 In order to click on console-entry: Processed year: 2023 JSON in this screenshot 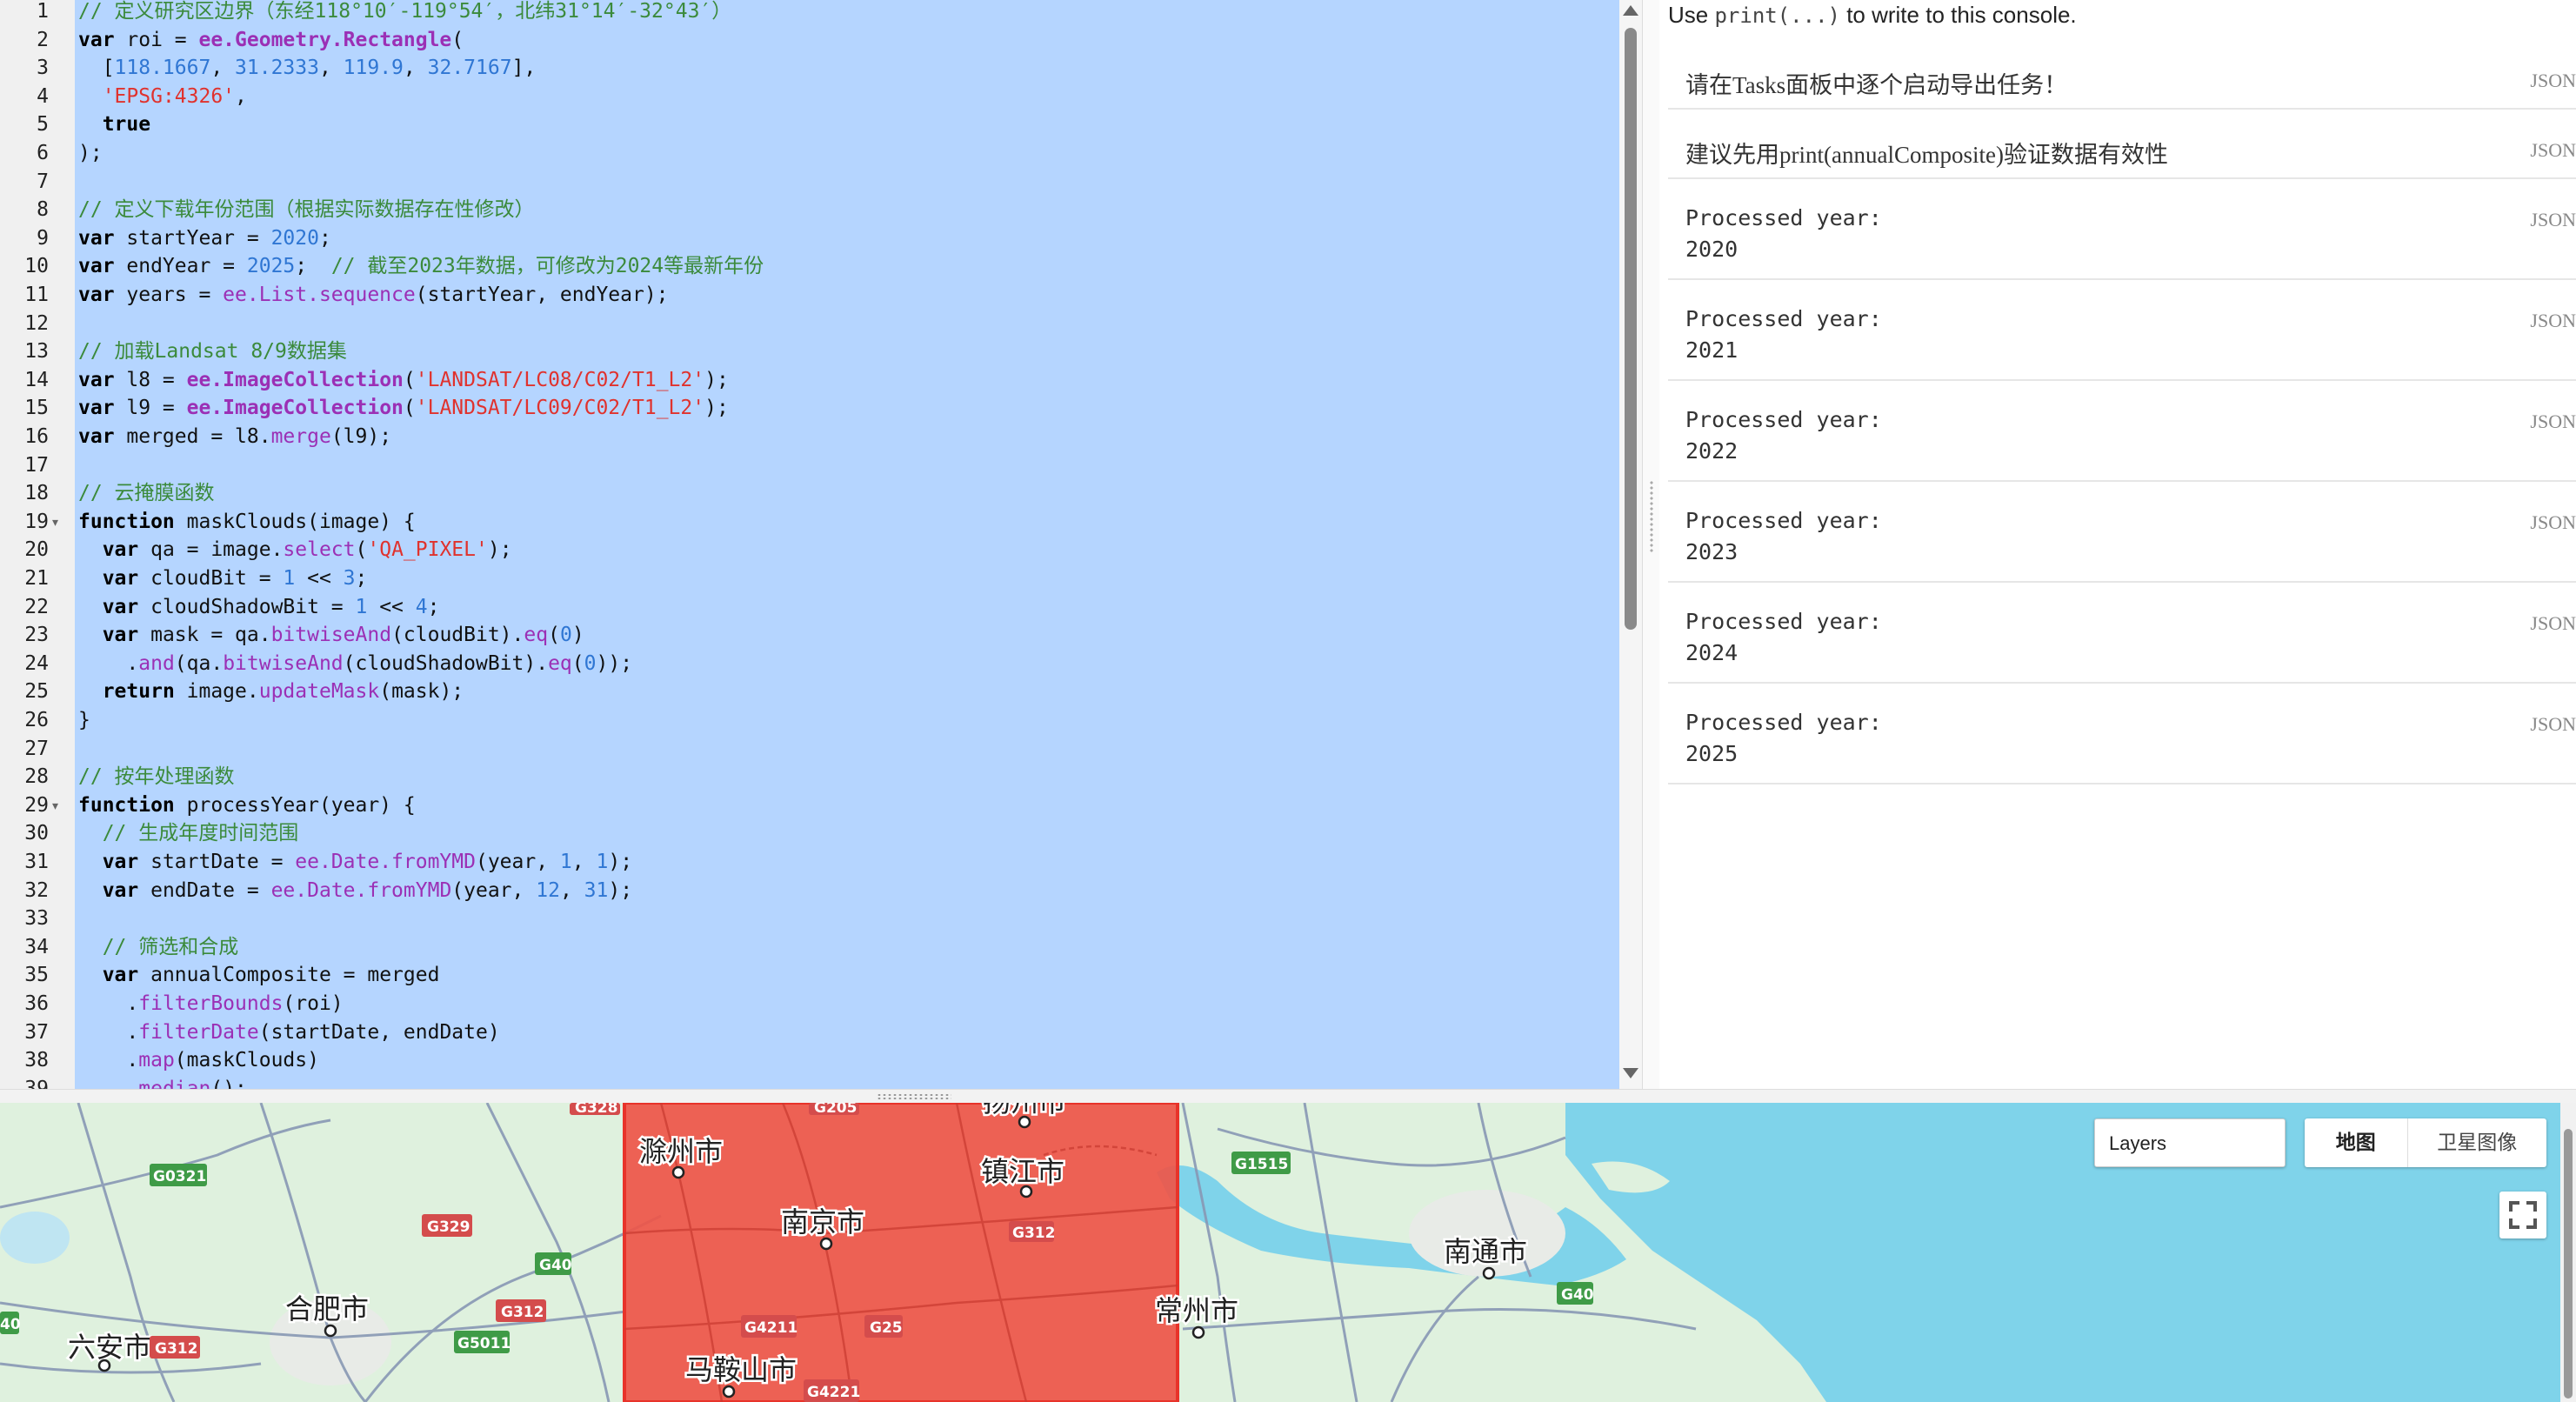, I will do `click(2122, 531)`.